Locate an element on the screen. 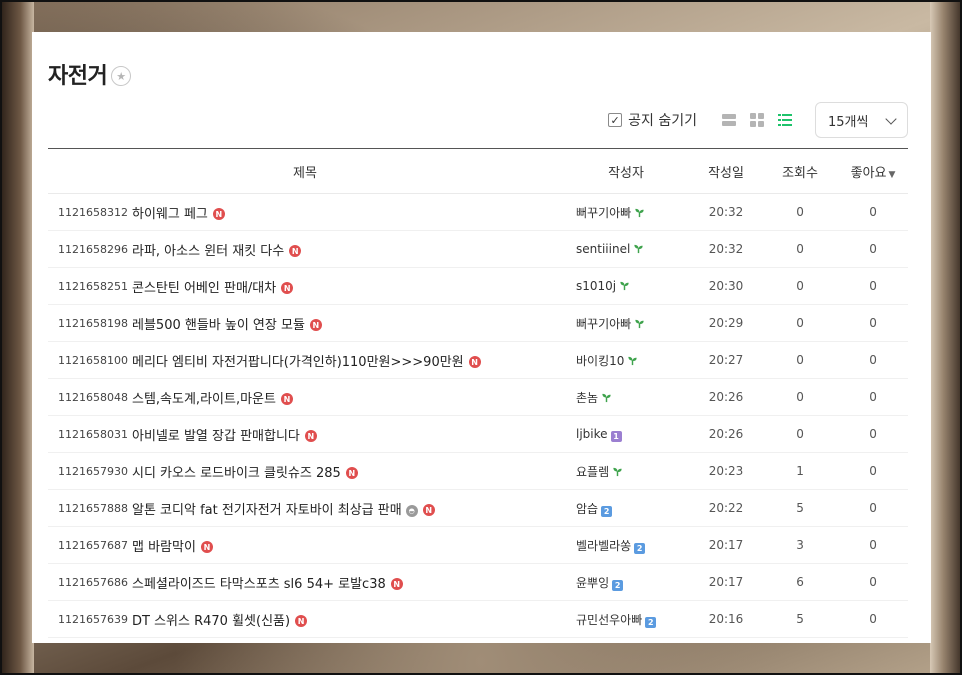  article-subject-link: 메리다 엠티비 자전거팝니다(가격인하)110만원>>>90만원 is located at coordinates (298, 362).